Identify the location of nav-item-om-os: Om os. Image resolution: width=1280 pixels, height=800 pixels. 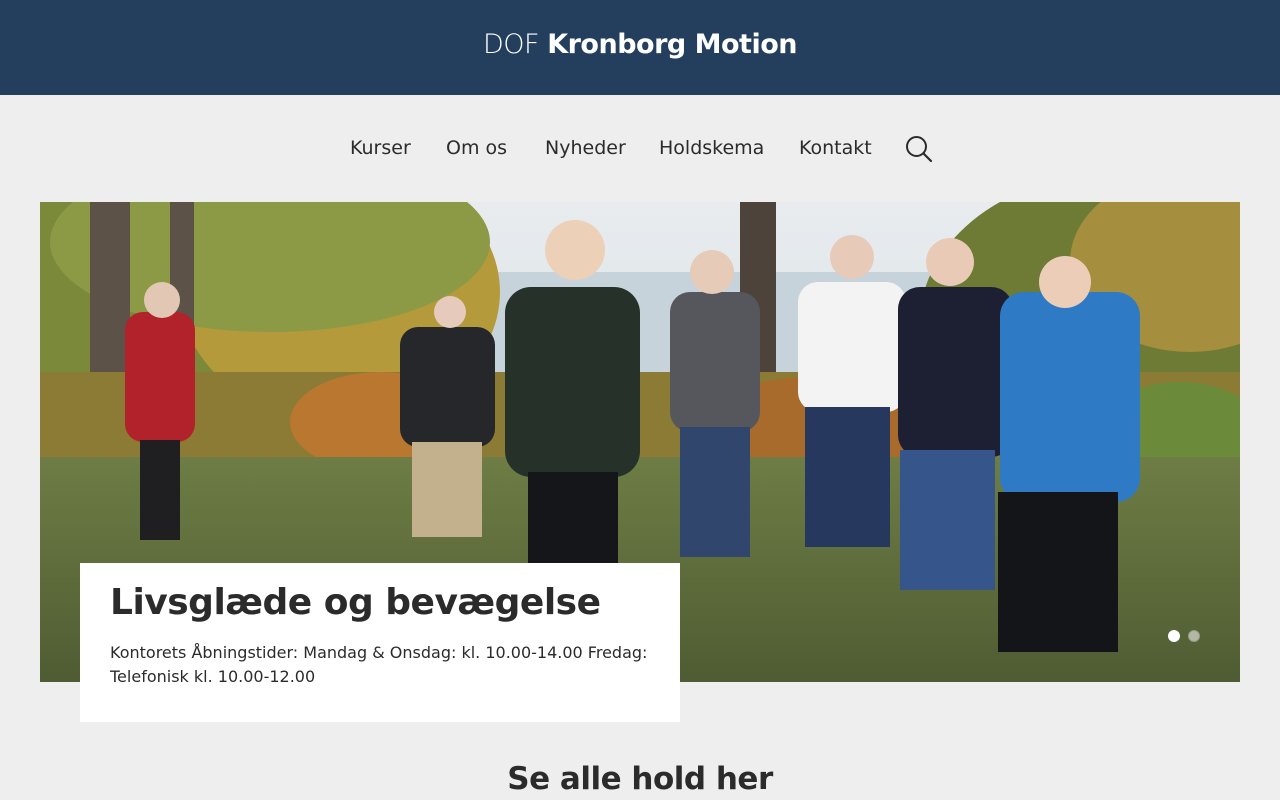
(476, 148).